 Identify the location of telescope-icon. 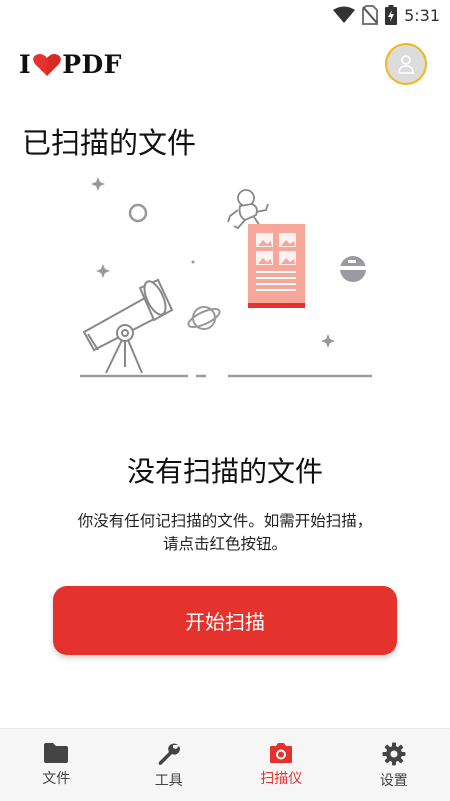
(128, 325).